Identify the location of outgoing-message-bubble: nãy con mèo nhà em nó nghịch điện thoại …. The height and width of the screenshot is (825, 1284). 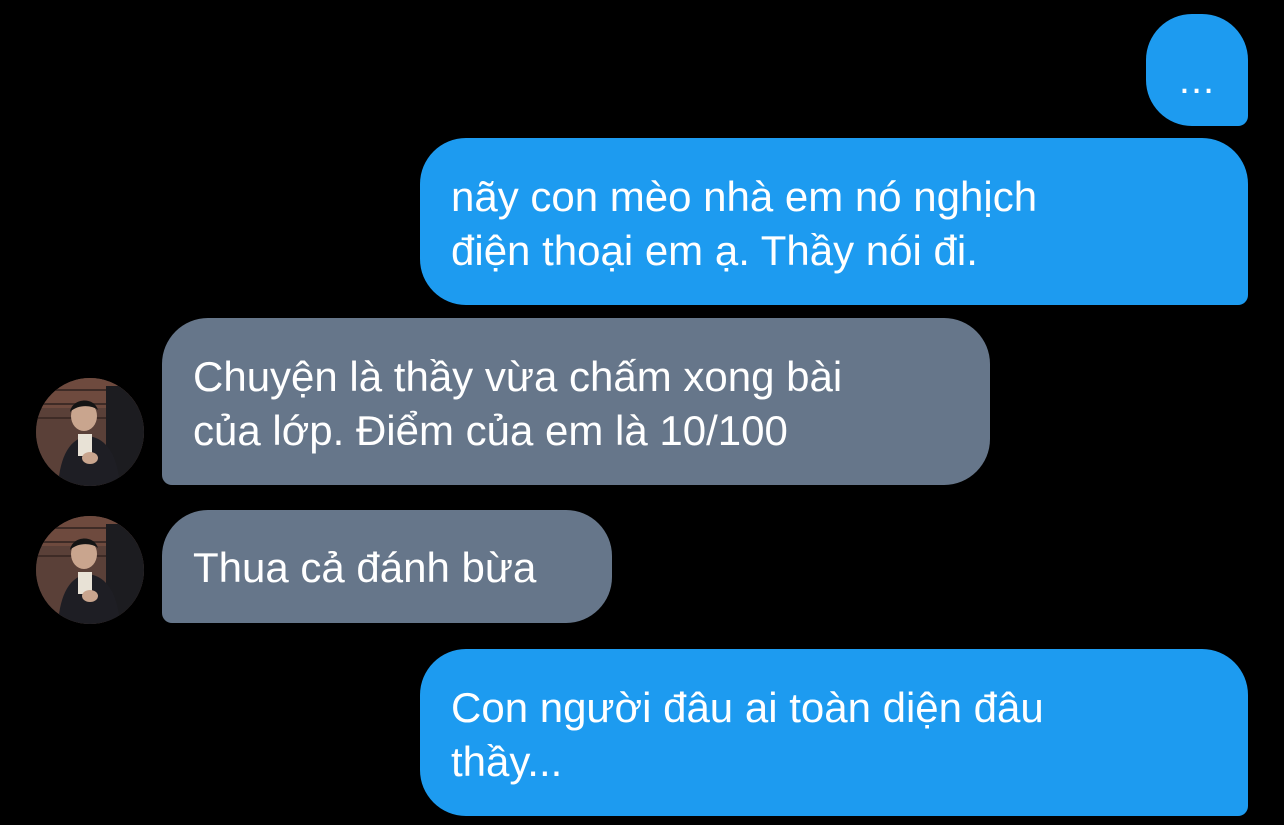
(834, 221).